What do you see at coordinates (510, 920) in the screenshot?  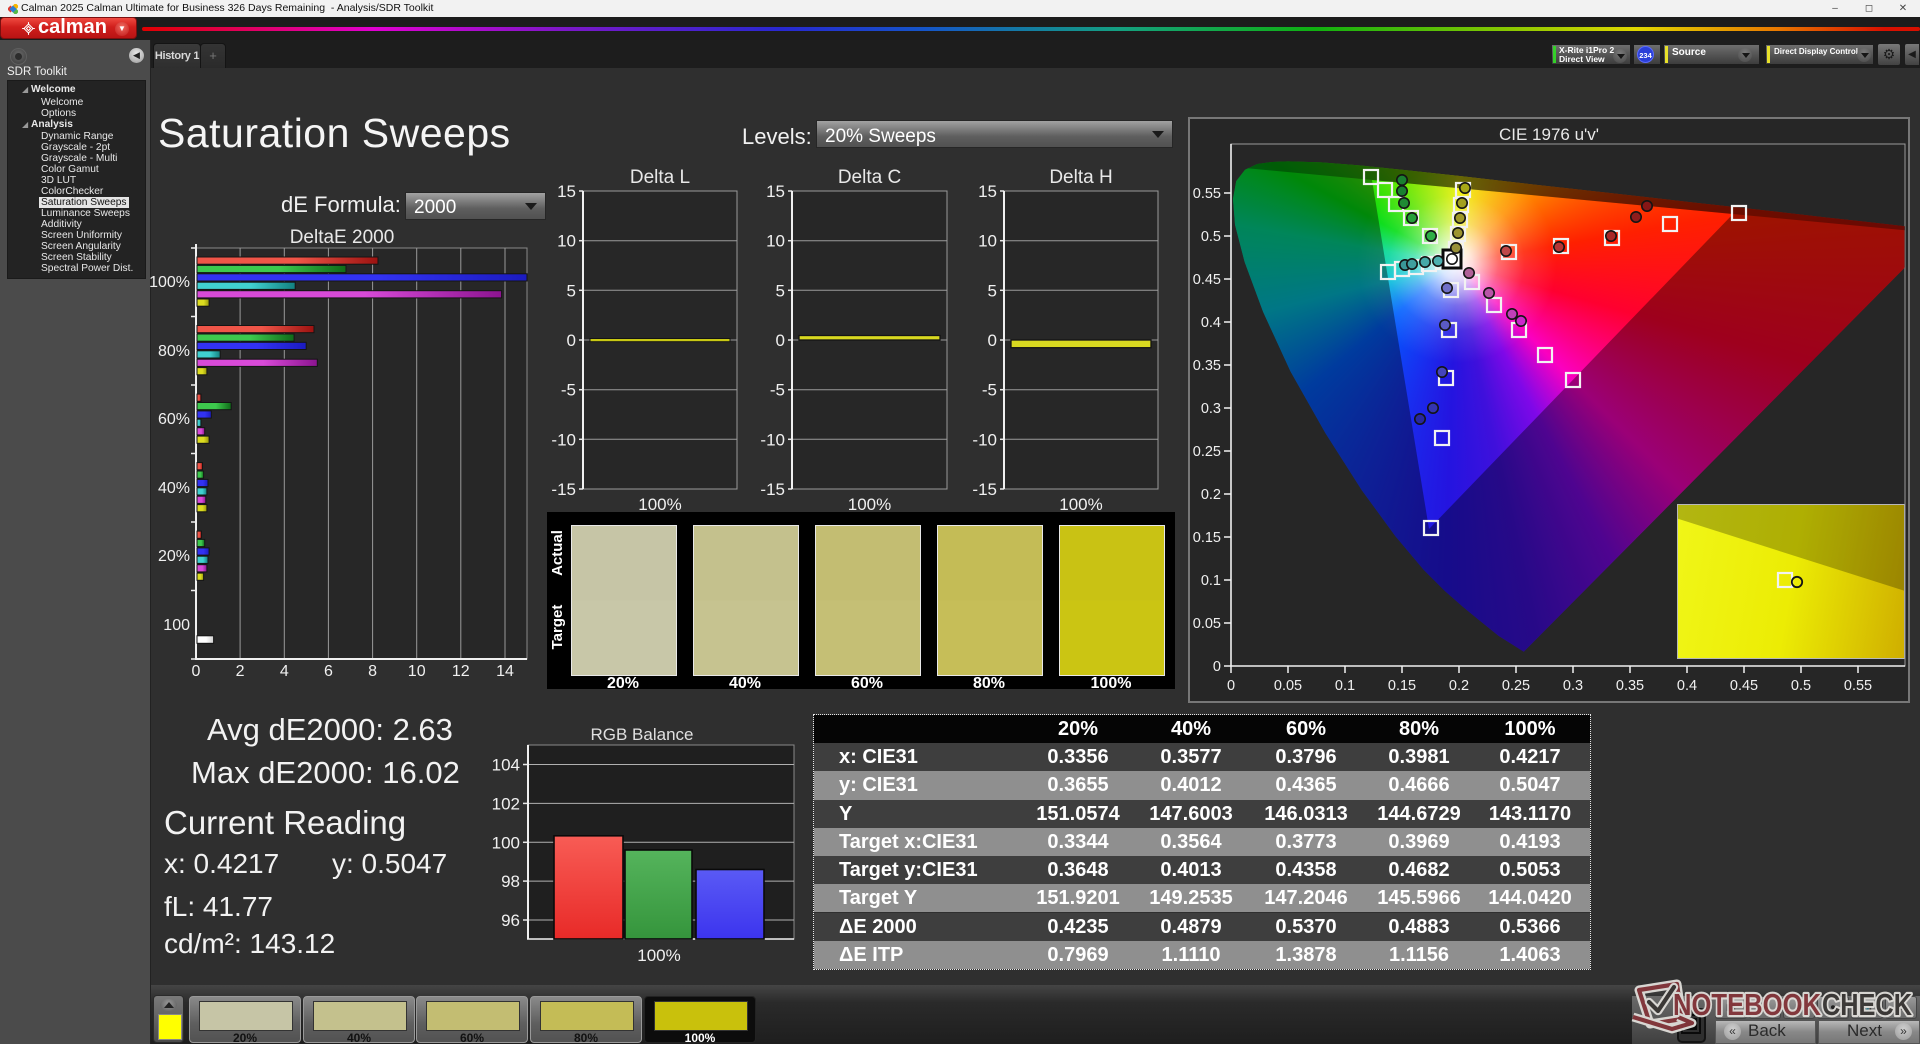 I see `svg-text: 96` at bounding box center [510, 920].